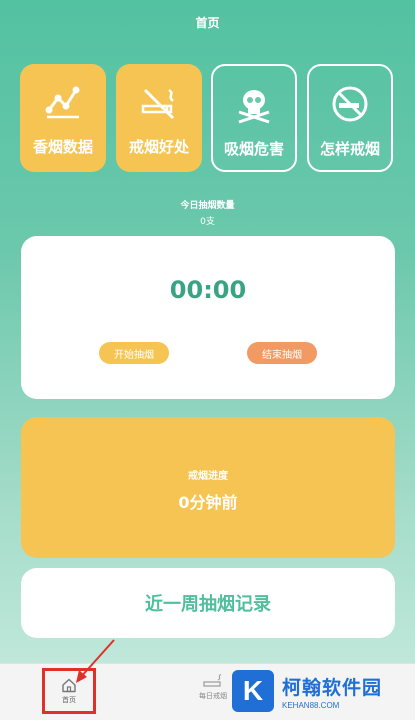 This screenshot has width=415, height=720. I want to click on feature-tiles: 香烟数据 戒烟好处 吸烟危害 怎样戒烟, so click(208, 120).